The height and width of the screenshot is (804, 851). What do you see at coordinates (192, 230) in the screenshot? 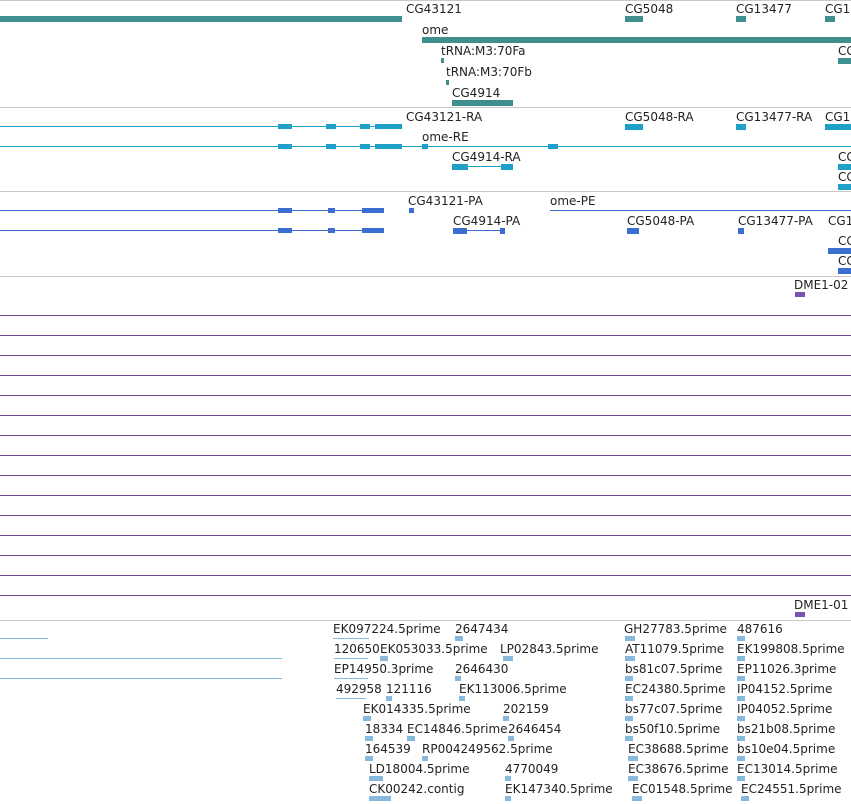
I see `protein-line-cg43121-b` at bounding box center [192, 230].